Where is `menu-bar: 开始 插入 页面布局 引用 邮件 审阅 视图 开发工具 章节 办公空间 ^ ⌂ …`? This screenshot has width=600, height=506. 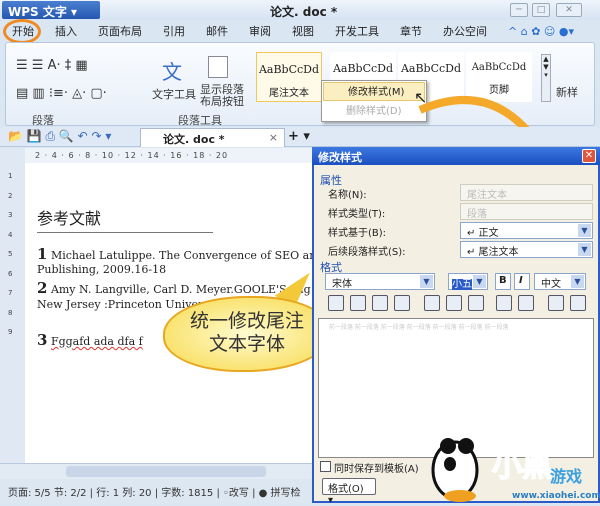 menu-bar: 开始 插入 页面布局 引用 邮件 审阅 视图 开发工具 章节 办公空间 ^ ⌂ … is located at coordinates (300, 31).